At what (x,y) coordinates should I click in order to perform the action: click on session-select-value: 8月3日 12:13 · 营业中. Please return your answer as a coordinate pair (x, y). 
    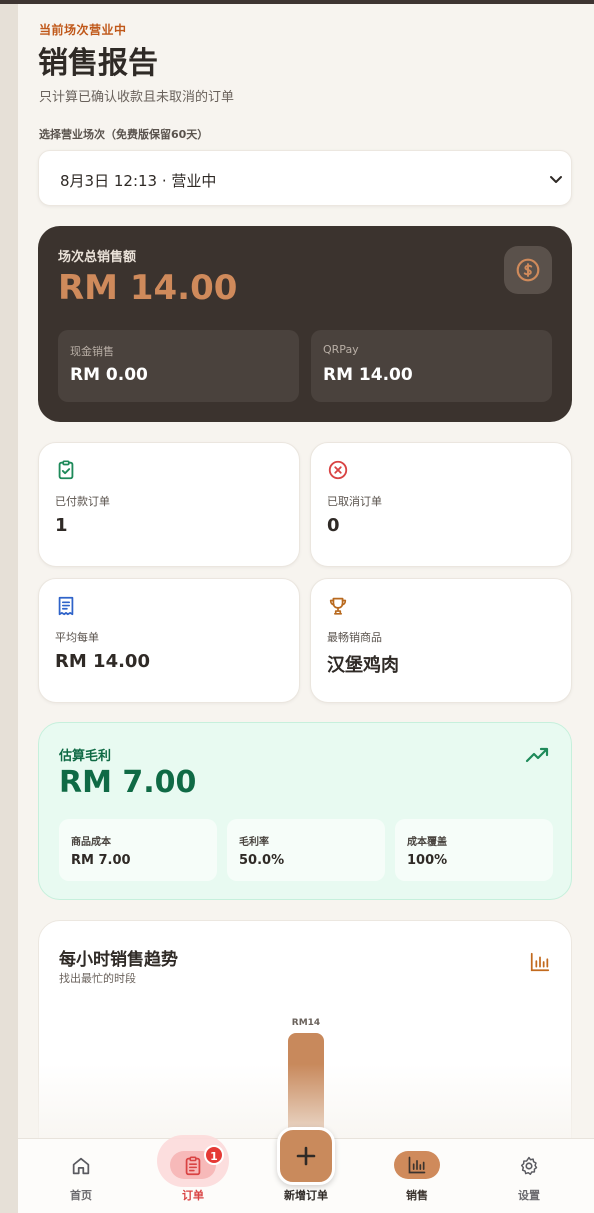
    Looking at the image, I should click on (138, 181).